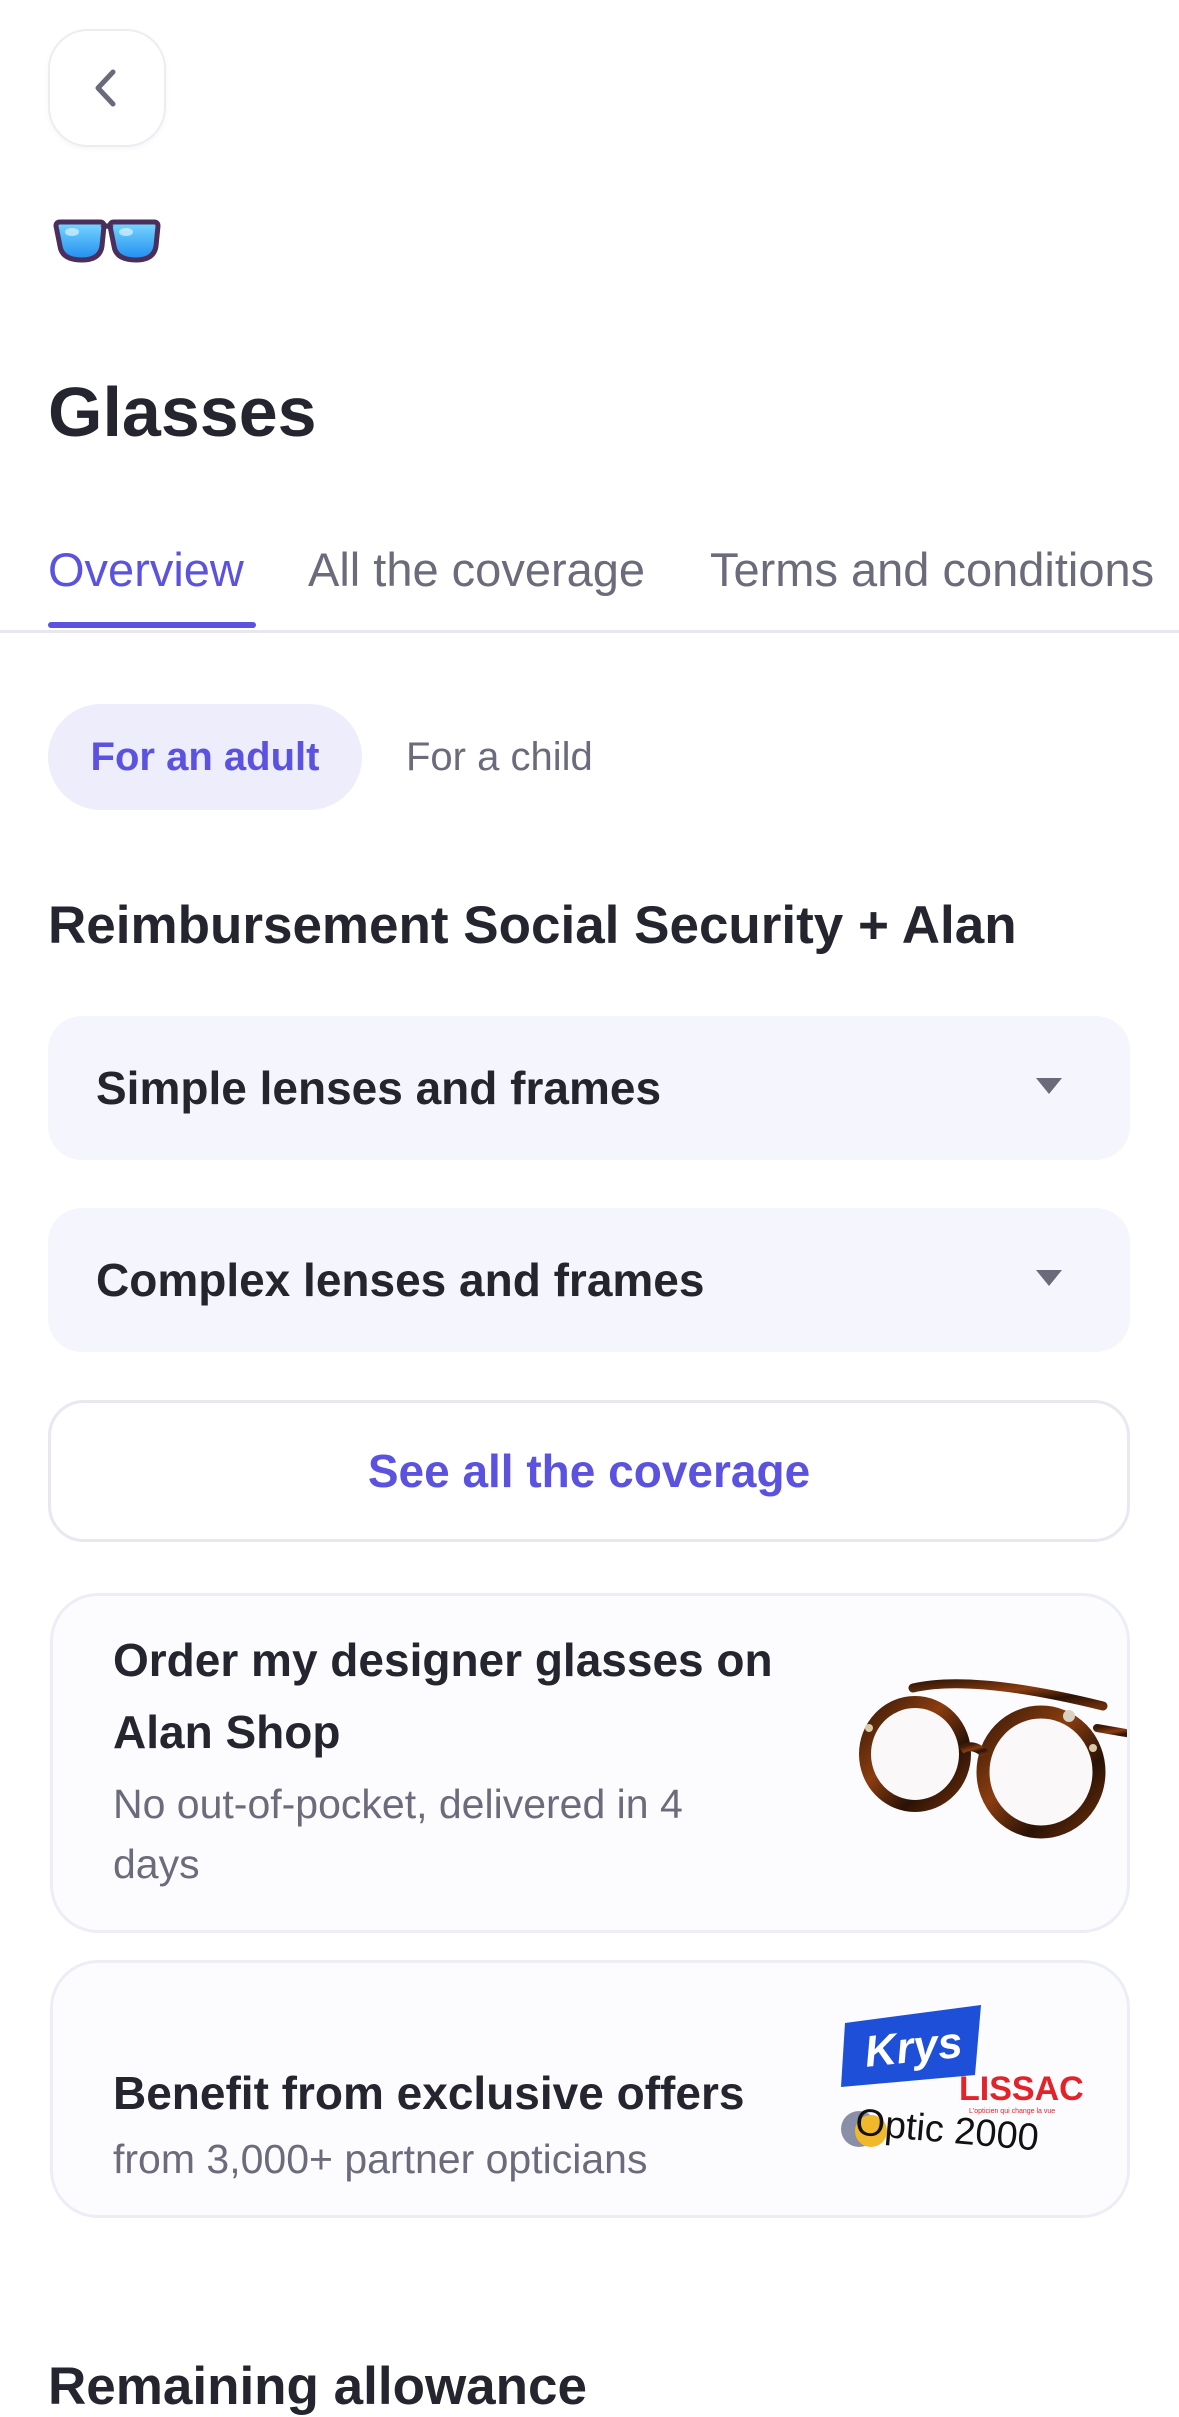 The height and width of the screenshot is (2417, 1179). I want to click on back-button, so click(107, 88).